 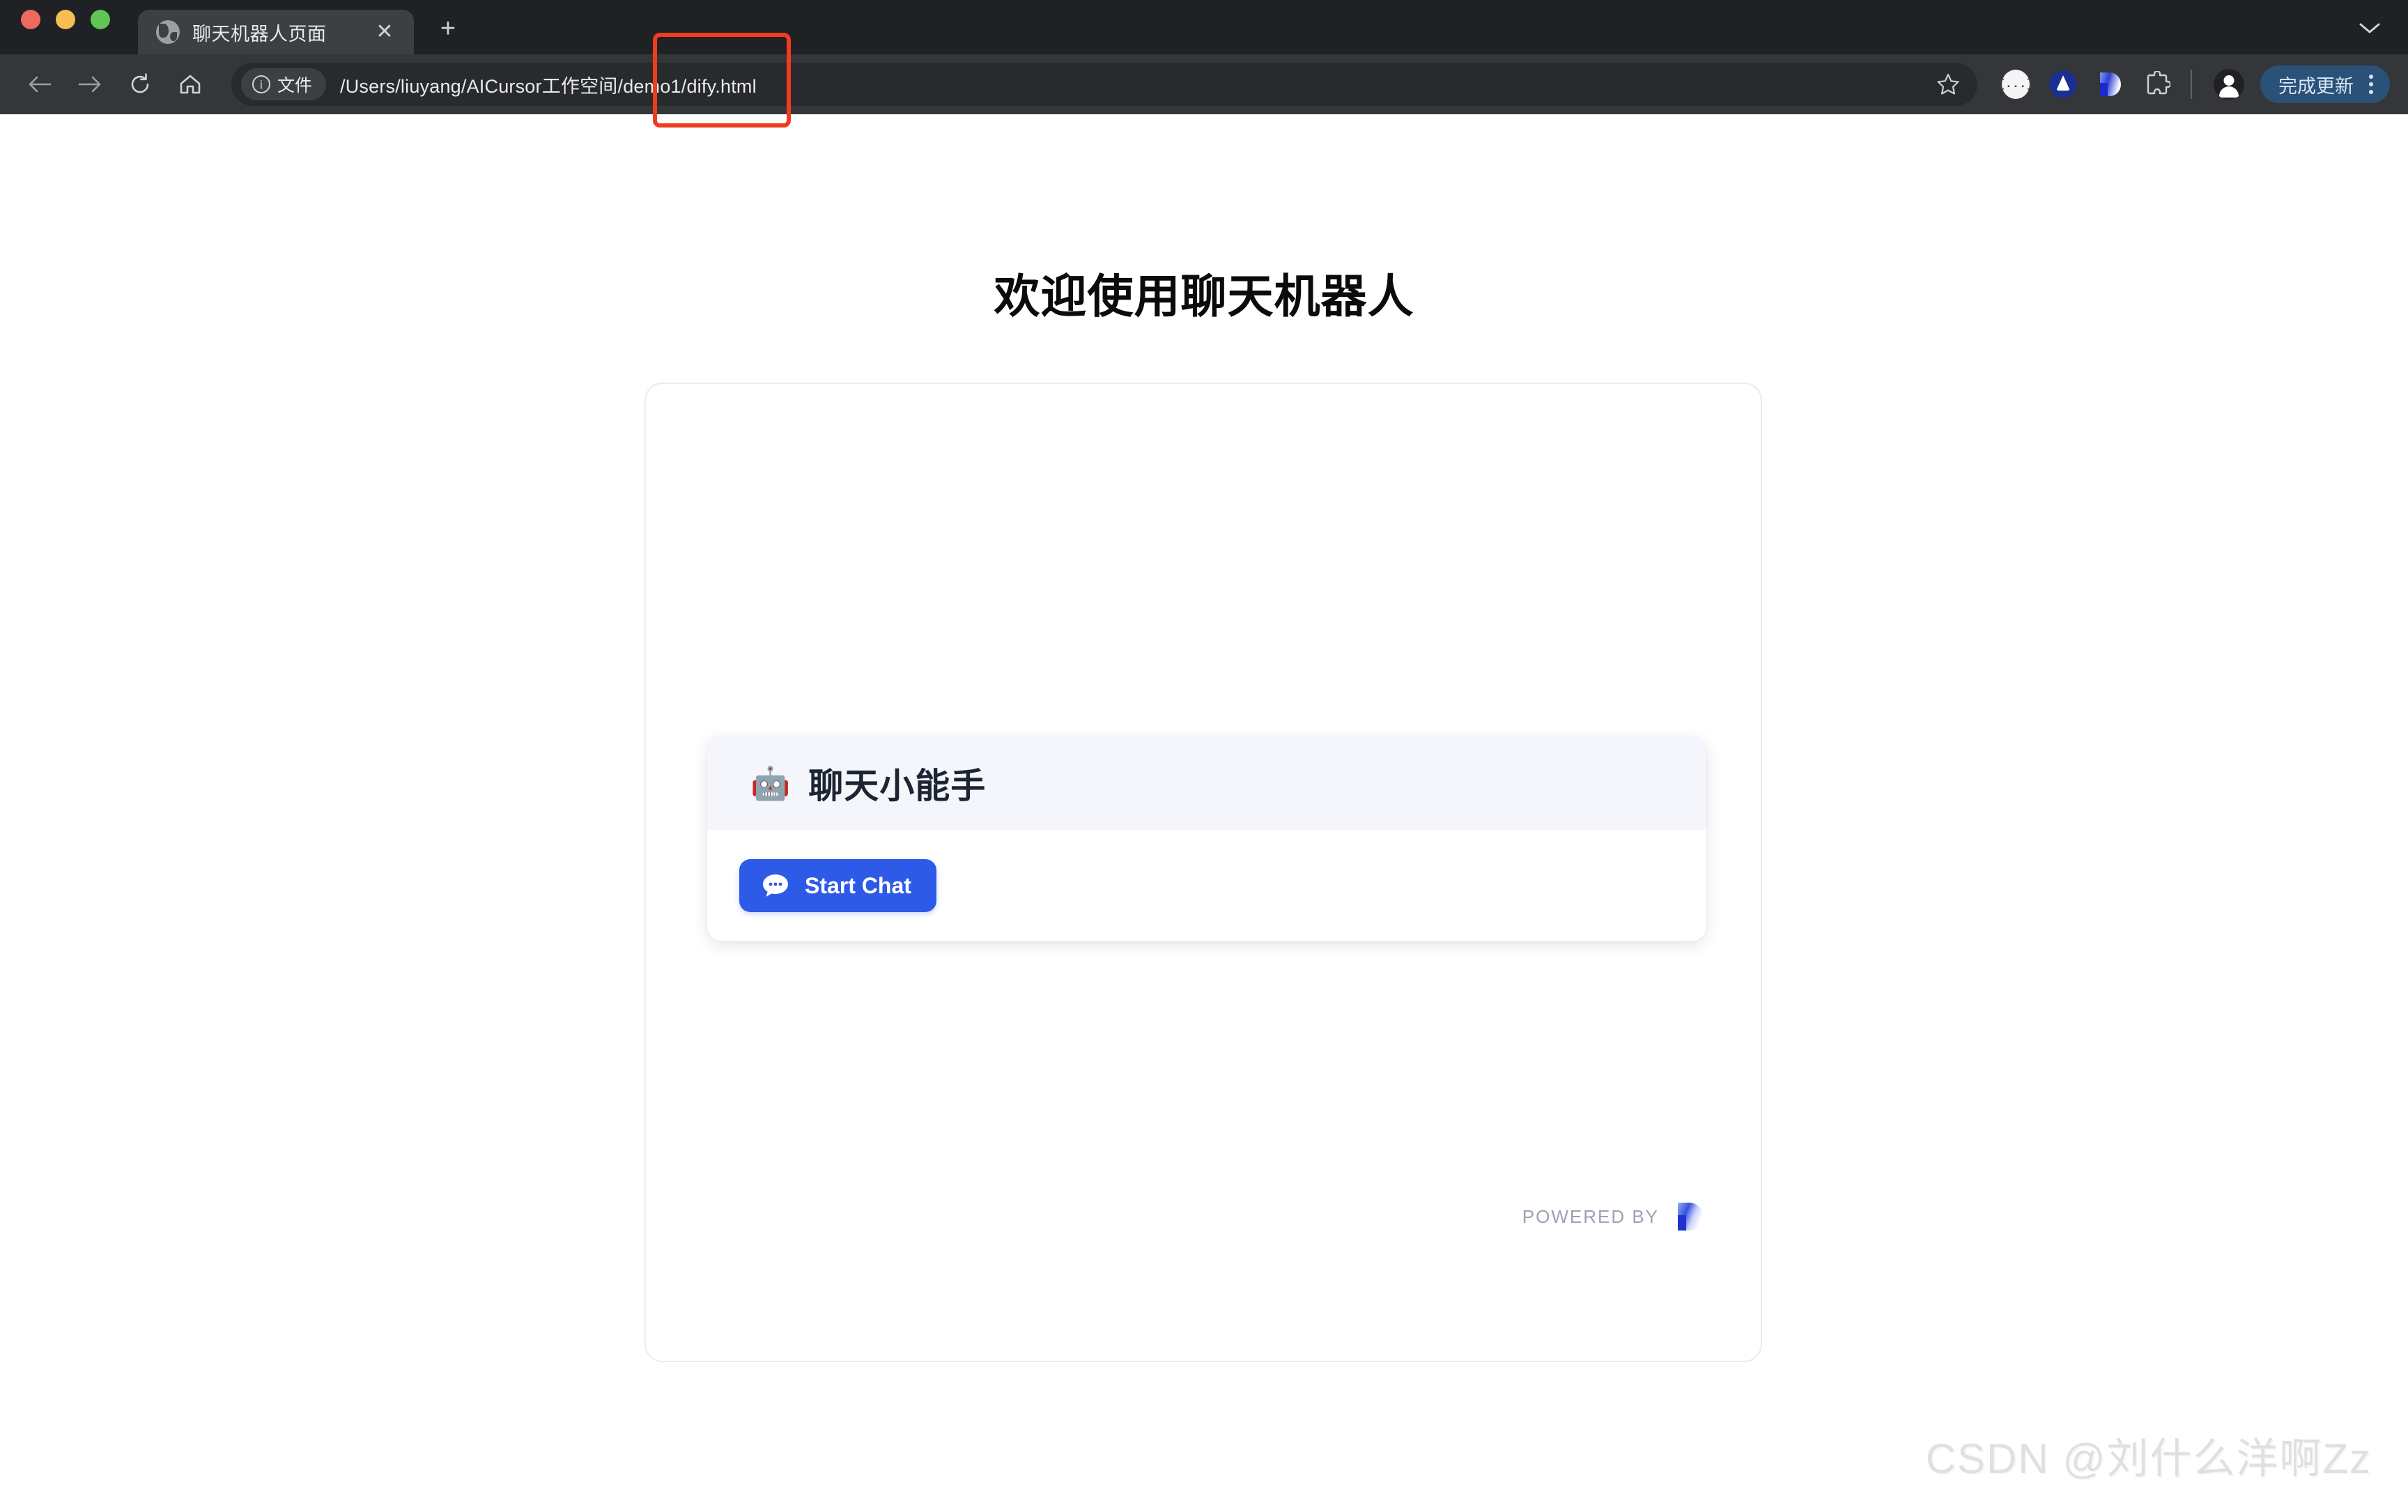 What do you see at coordinates (2158, 84) in the screenshot?
I see `extensions-puzzle-icon` at bounding box center [2158, 84].